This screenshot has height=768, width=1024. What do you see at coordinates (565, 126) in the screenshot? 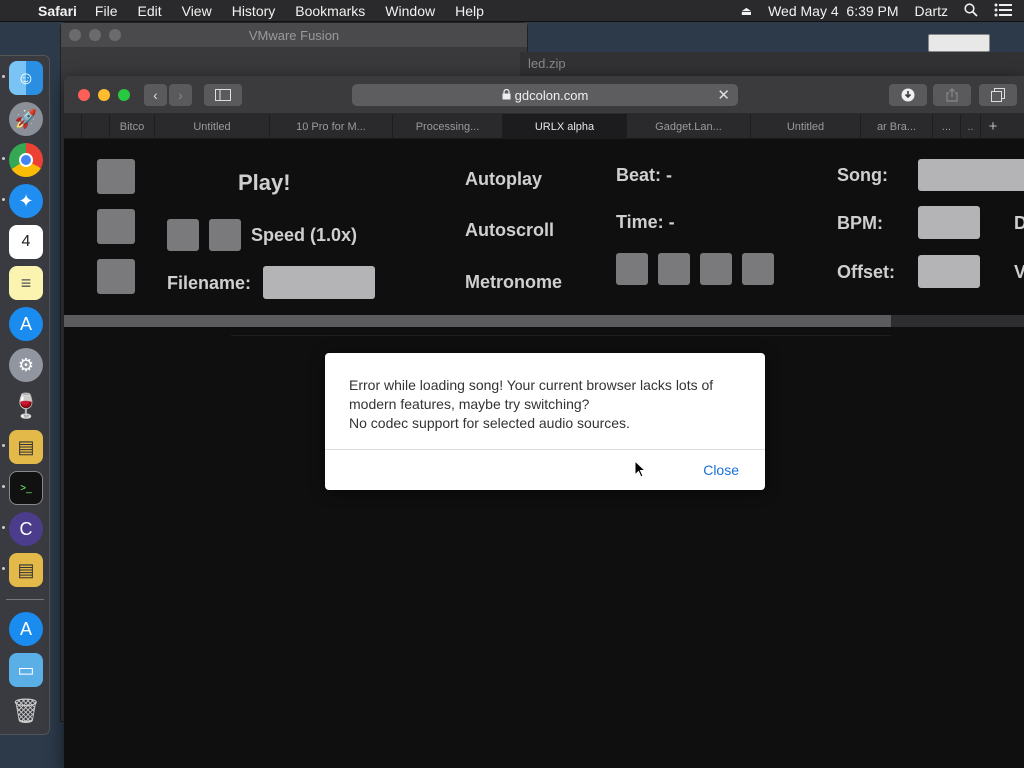
I see `tab-urlx-alpha: URLX alpha` at bounding box center [565, 126].